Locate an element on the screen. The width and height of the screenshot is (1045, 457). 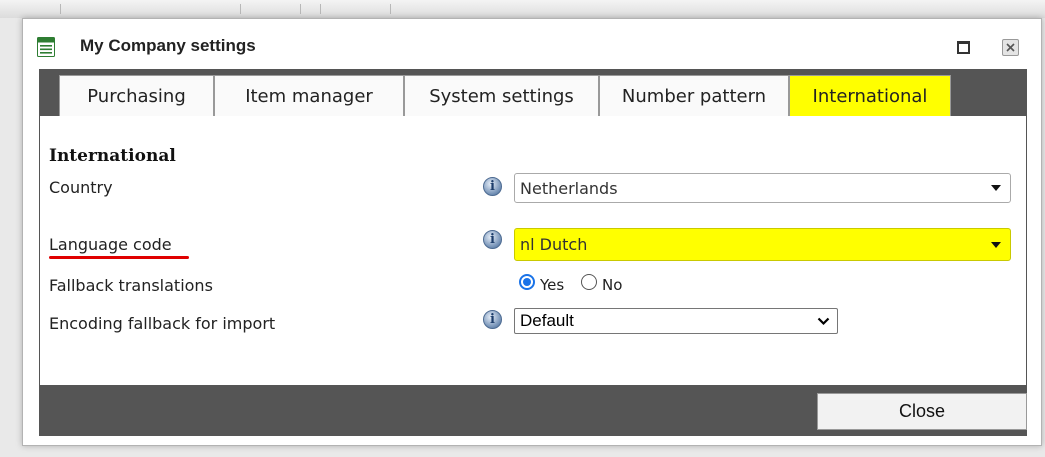
tab-label: Purchasing is located at coordinates (136, 96).